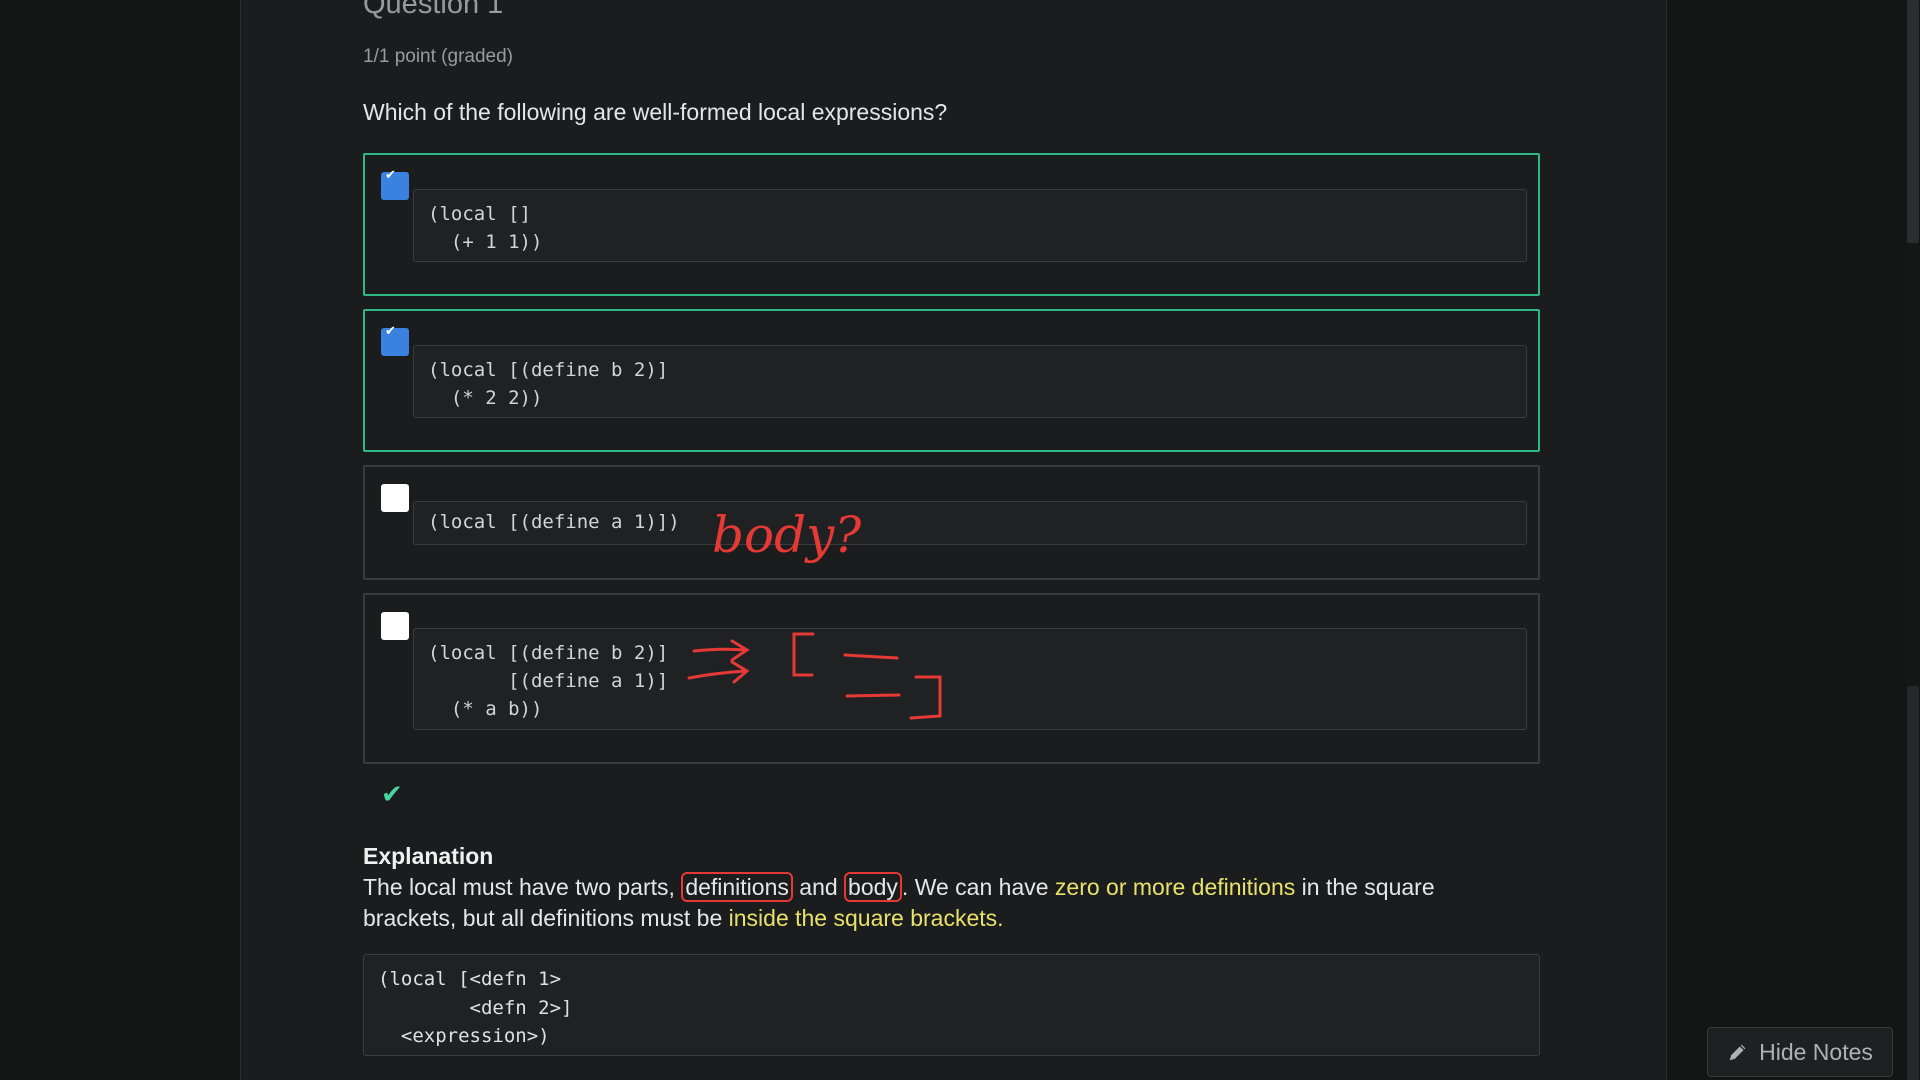  Describe the element at coordinates (1913, 883) in the screenshot. I see `scrollbar-region` at that location.